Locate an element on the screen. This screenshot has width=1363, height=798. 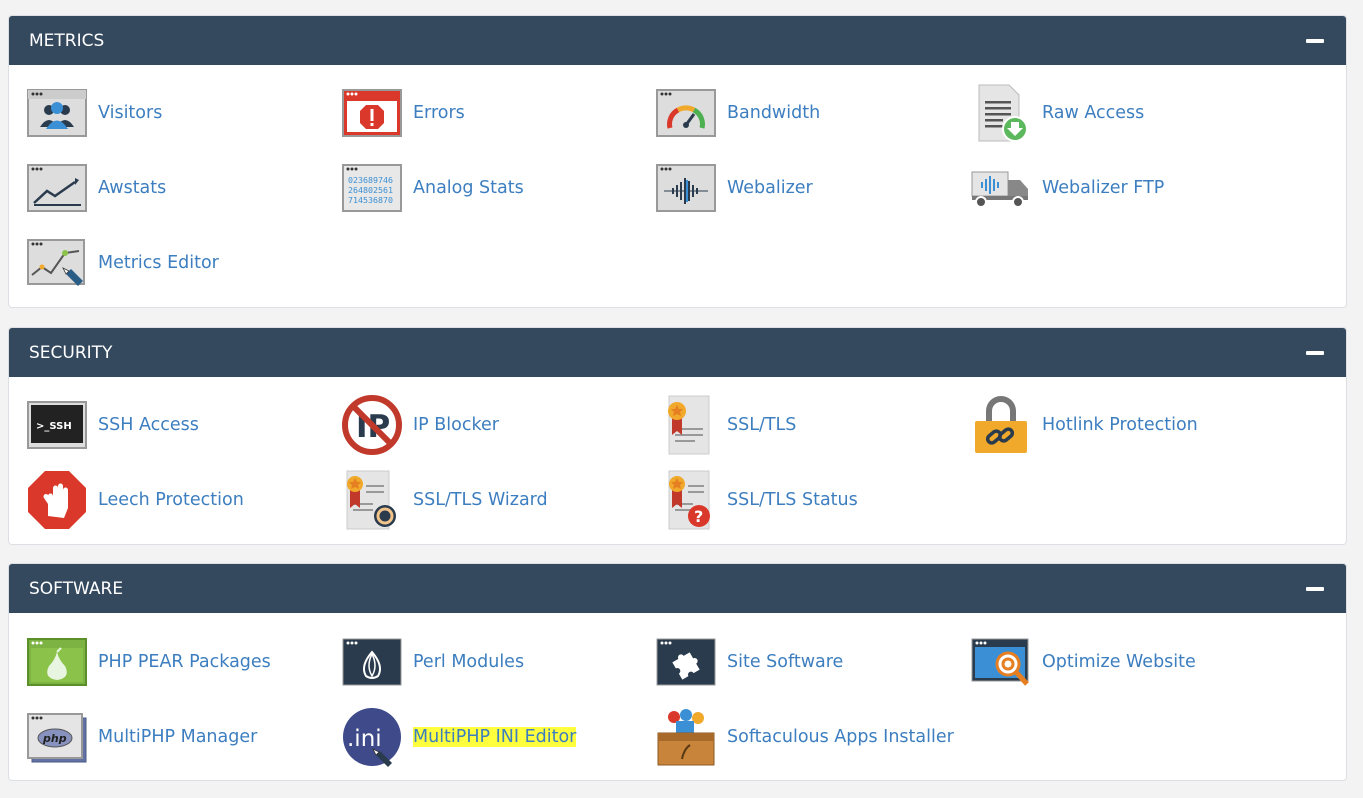
stop-hand-icon is located at coordinates (57, 500).